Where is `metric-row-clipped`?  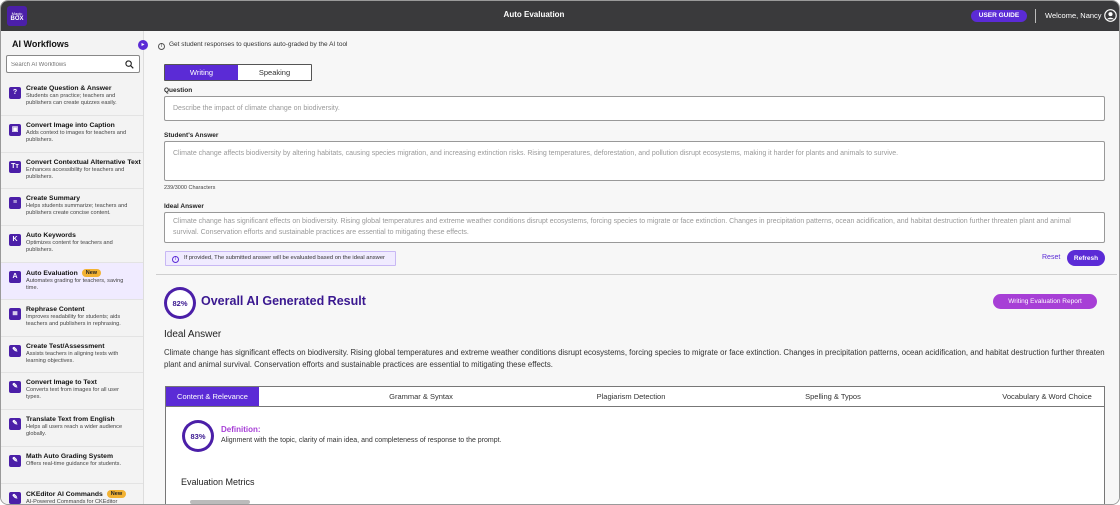
metric-row-clipped is located at coordinates (220, 502).